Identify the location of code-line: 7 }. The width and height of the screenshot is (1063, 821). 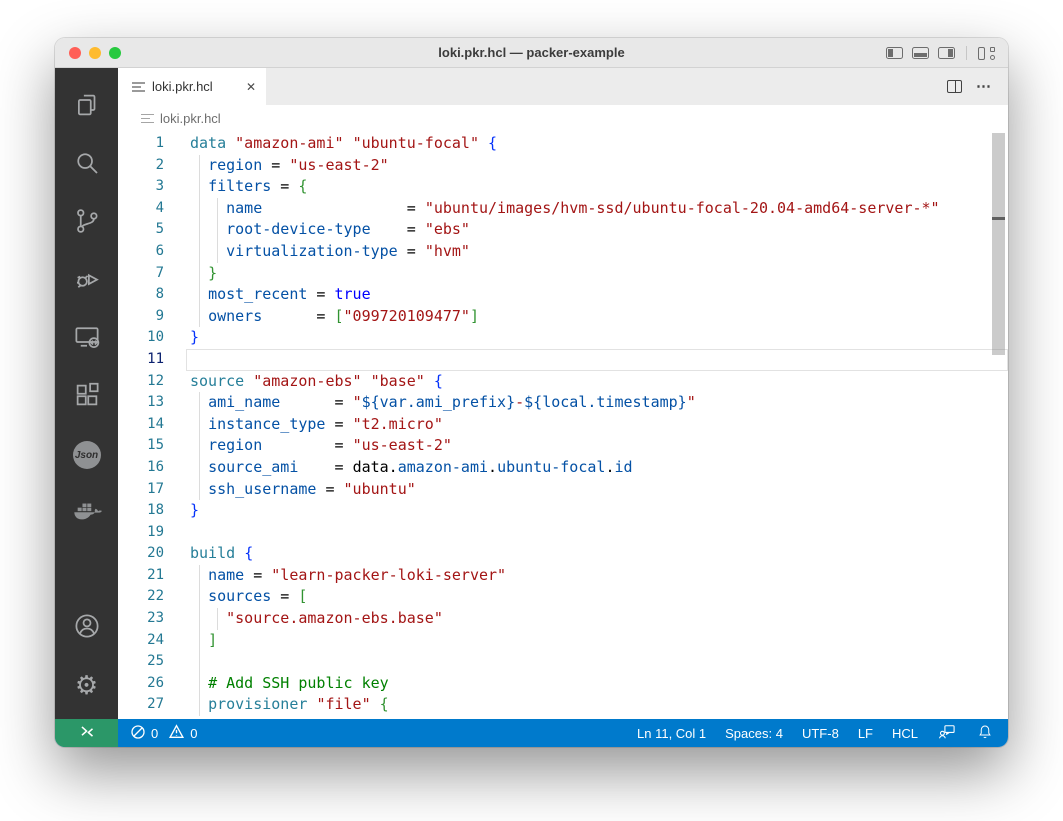
(563, 273).